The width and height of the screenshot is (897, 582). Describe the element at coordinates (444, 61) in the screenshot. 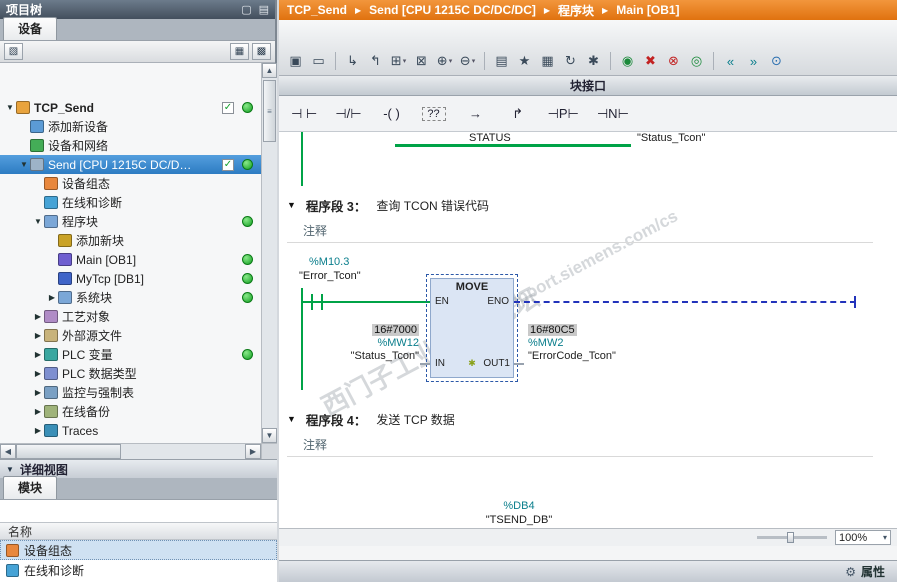

I see `expand-networks-icon: ⊕` at that location.